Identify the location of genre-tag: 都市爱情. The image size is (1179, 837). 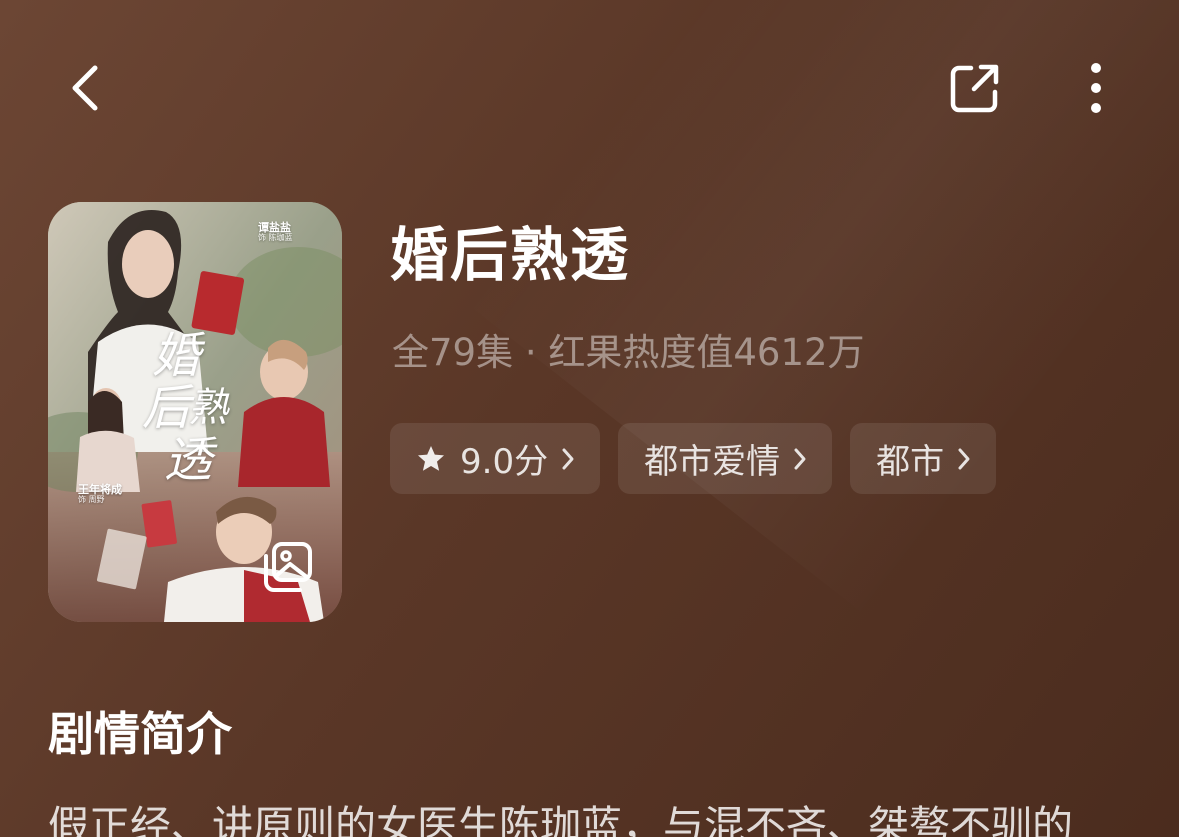
(725, 458).